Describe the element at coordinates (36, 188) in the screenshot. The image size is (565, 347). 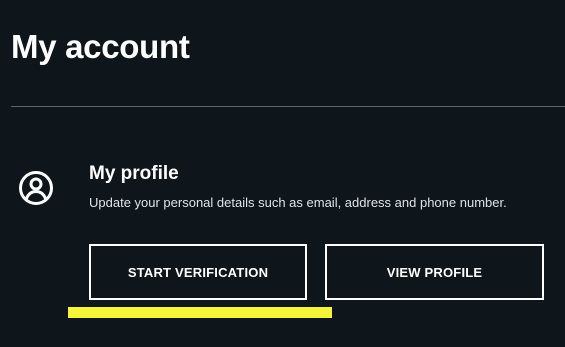
I see `user-circle-icon` at that location.